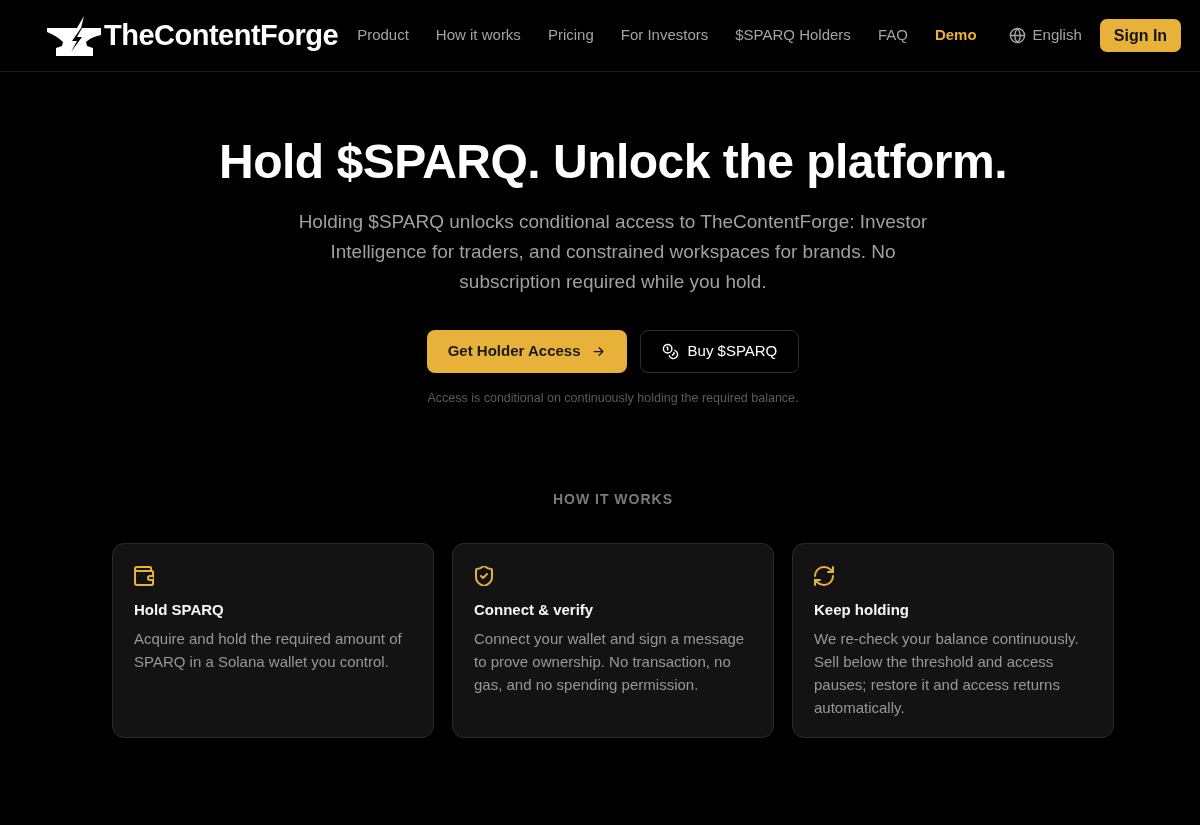 This screenshot has height=825, width=1200. I want to click on globe-icon, so click(1017, 35).